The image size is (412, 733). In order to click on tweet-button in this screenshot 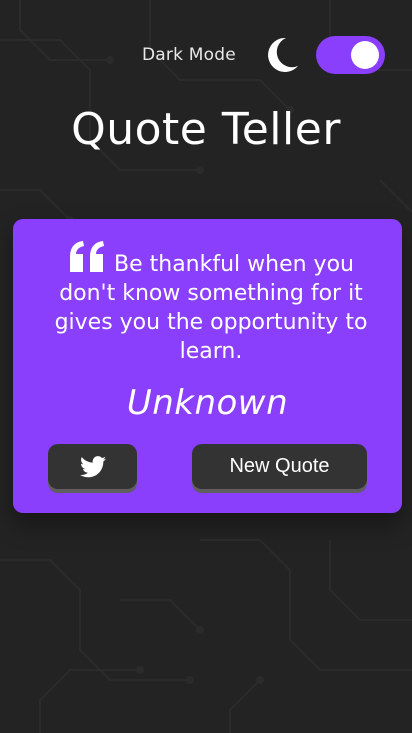, I will do `click(92, 466)`.